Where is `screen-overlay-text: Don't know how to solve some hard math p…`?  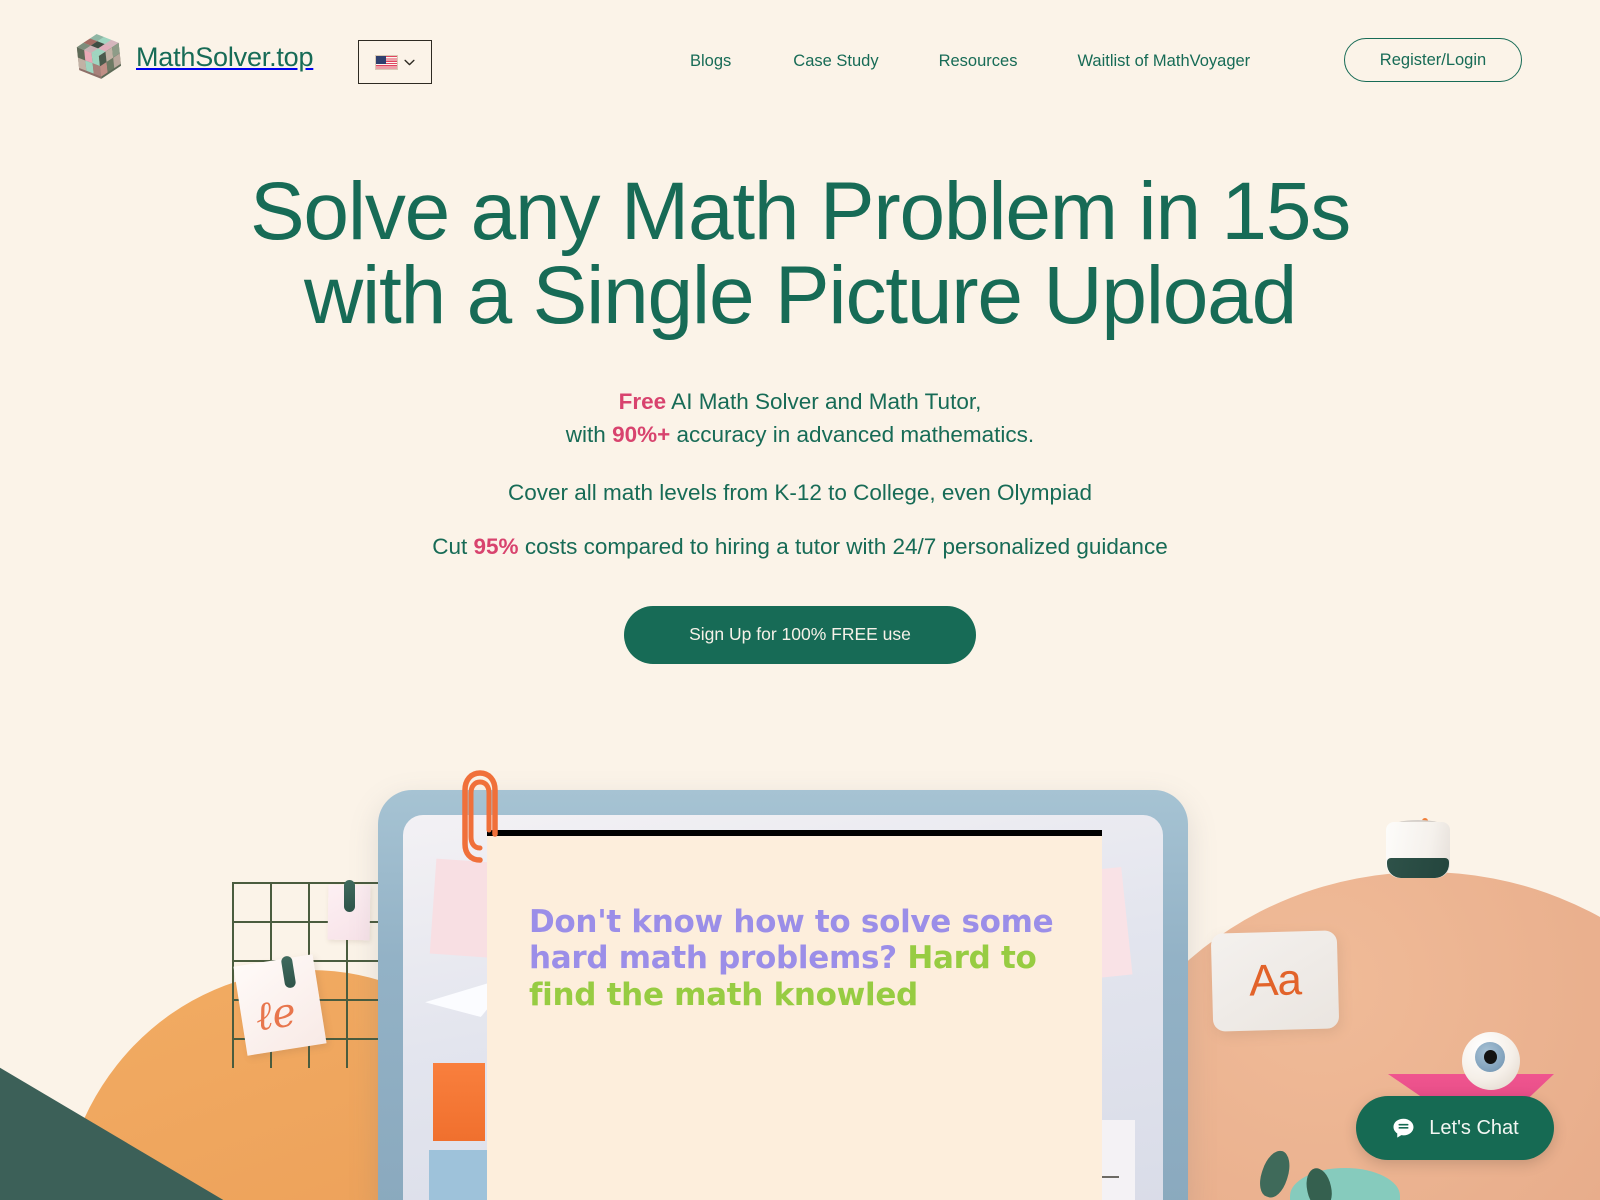
screen-overlay-text: Don't know how to solve some hard math p… is located at coordinates (799, 958).